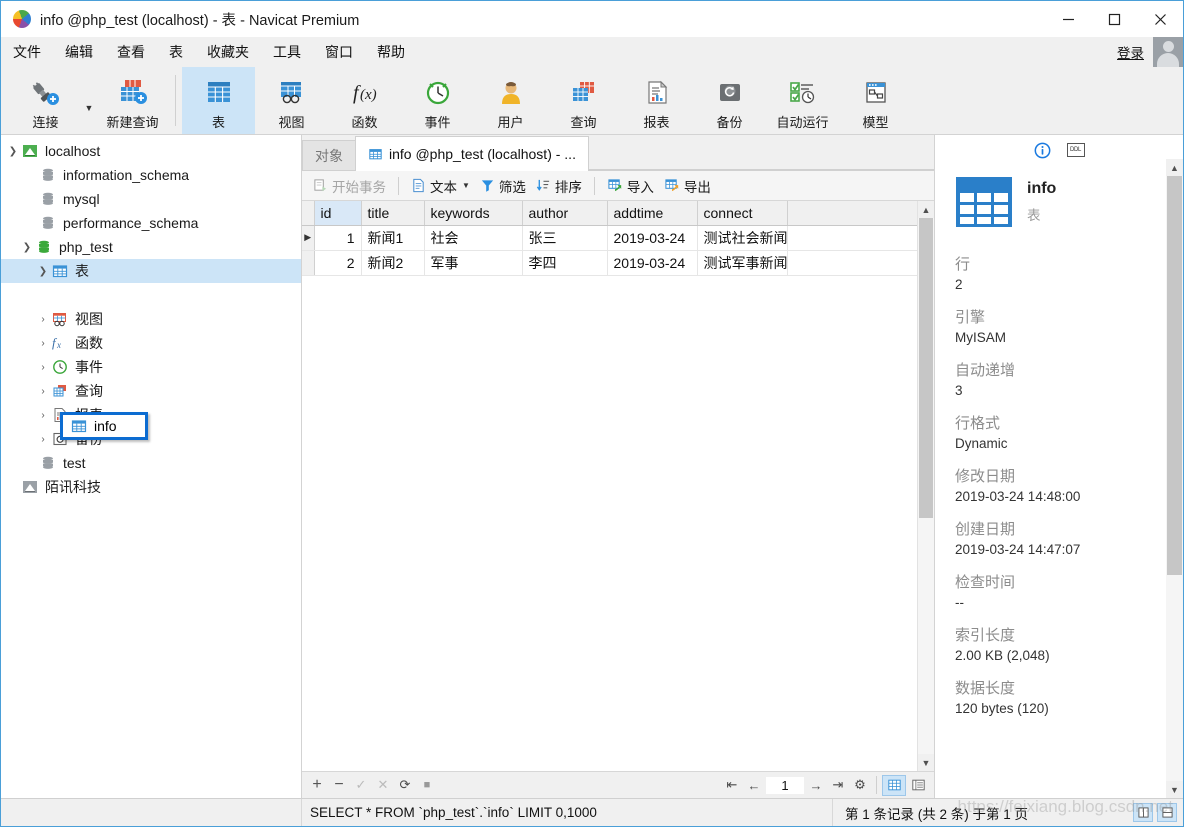 The height and width of the screenshot is (827, 1184). What do you see at coordinates (27, 52) in the screenshot?
I see `menu-file: 文件` at bounding box center [27, 52].